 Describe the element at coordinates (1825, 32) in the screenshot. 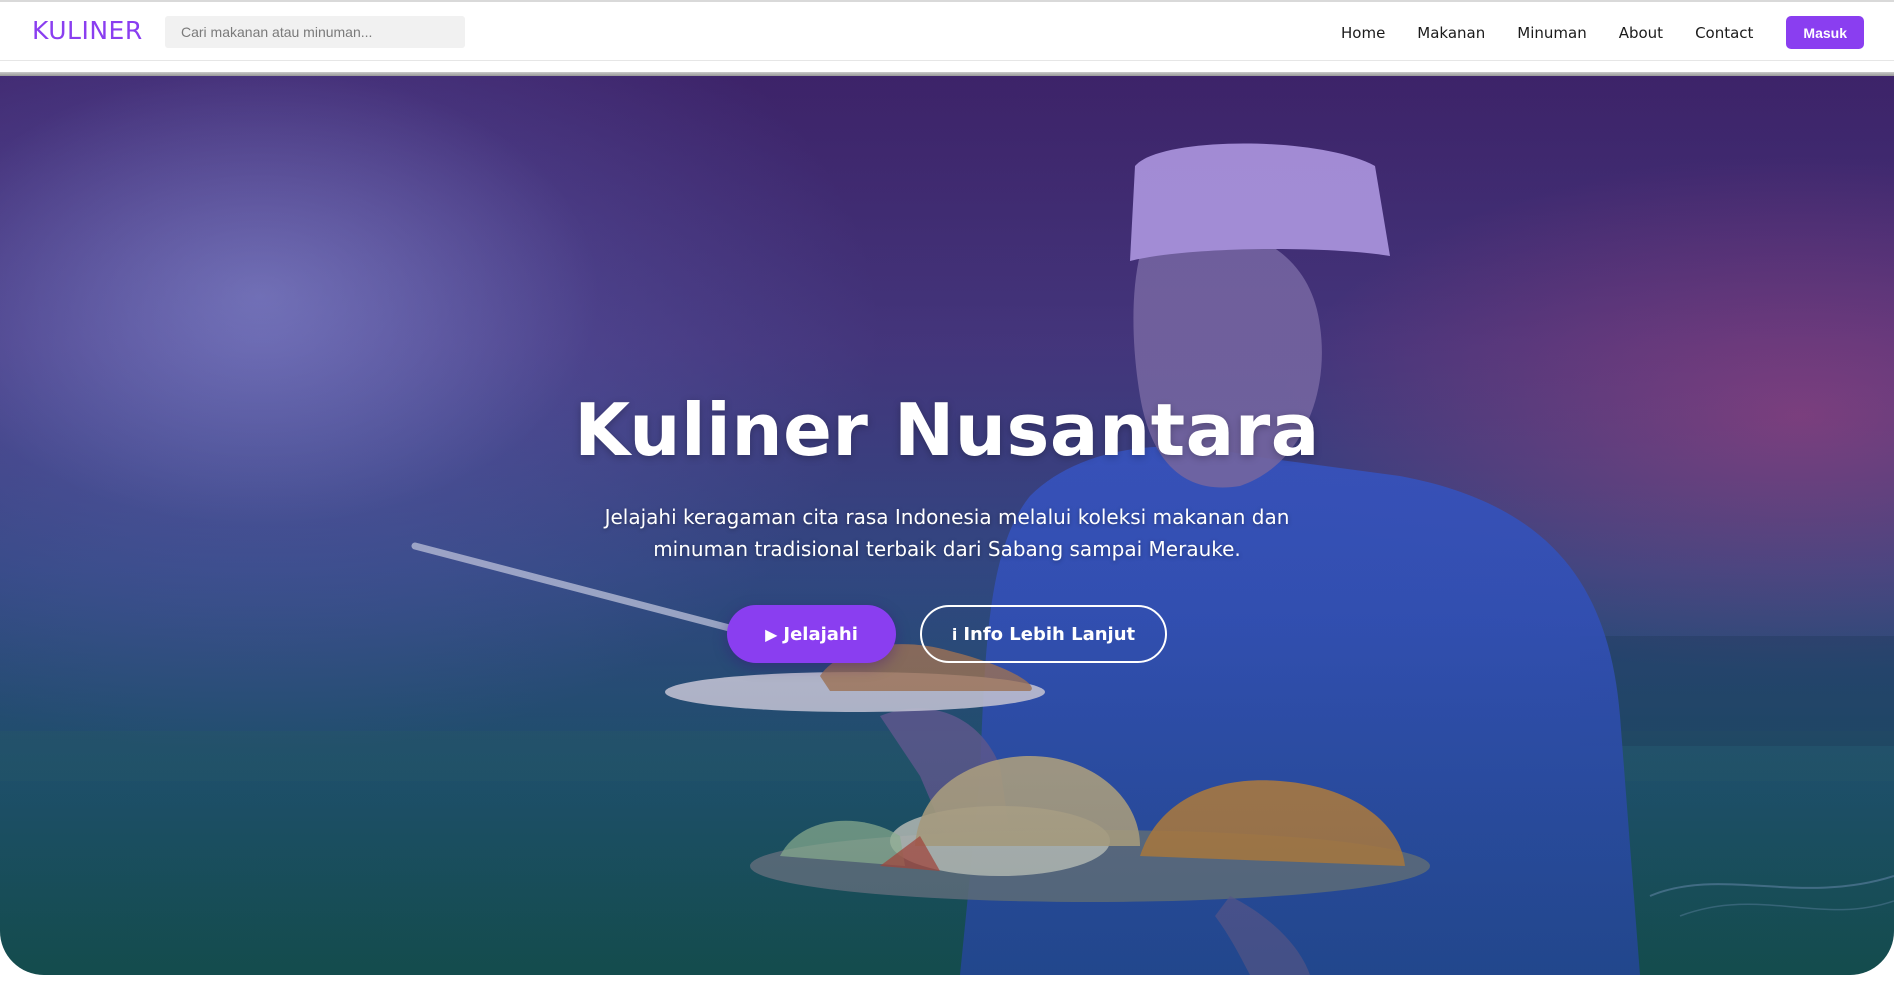

I see `login-button: Masuk` at that location.